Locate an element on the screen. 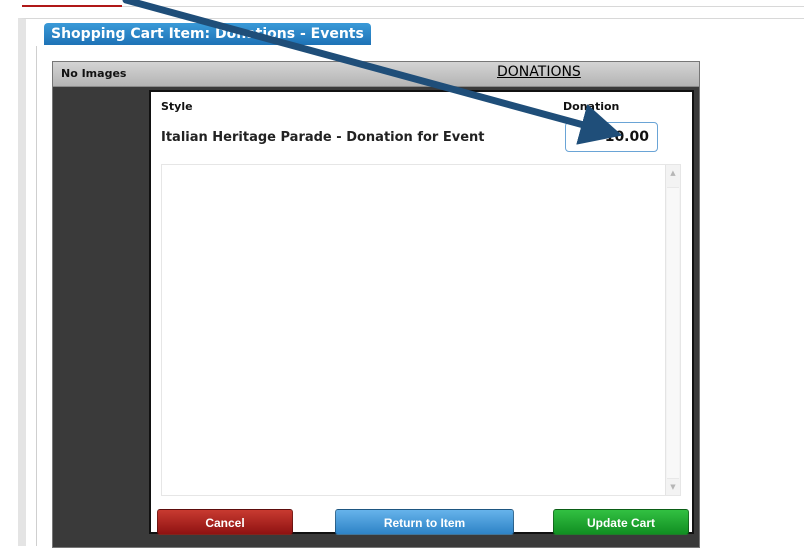 The width and height of the screenshot is (804, 548). donation-amount-input is located at coordinates (611, 137).